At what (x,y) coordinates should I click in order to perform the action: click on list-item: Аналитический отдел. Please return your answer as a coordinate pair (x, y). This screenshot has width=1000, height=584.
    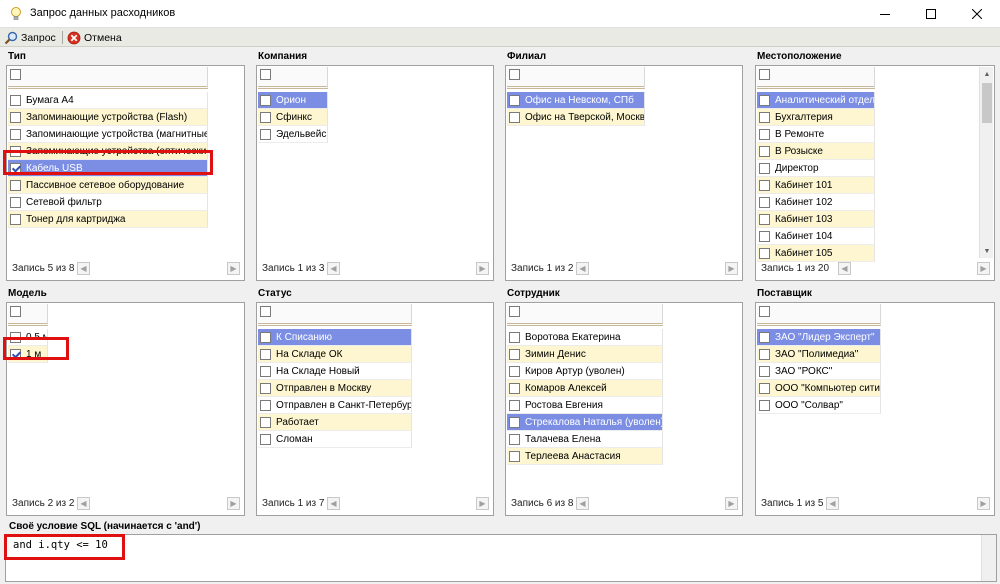
    Looking at the image, I should click on (816, 100).